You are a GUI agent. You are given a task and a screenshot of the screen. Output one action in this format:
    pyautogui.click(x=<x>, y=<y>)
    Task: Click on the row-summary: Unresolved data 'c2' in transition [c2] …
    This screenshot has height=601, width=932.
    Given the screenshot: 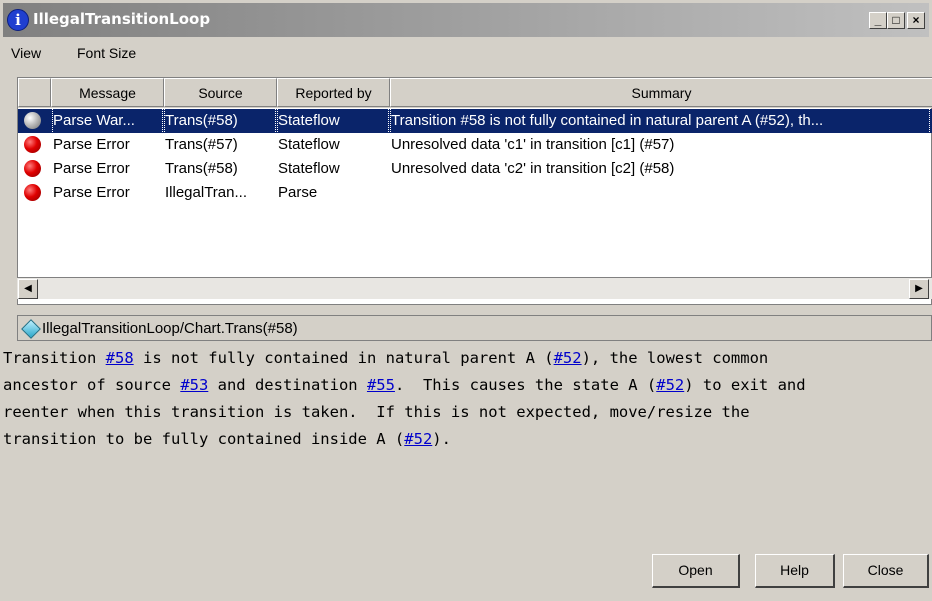 What is the action you would take?
    pyautogui.click(x=533, y=168)
    